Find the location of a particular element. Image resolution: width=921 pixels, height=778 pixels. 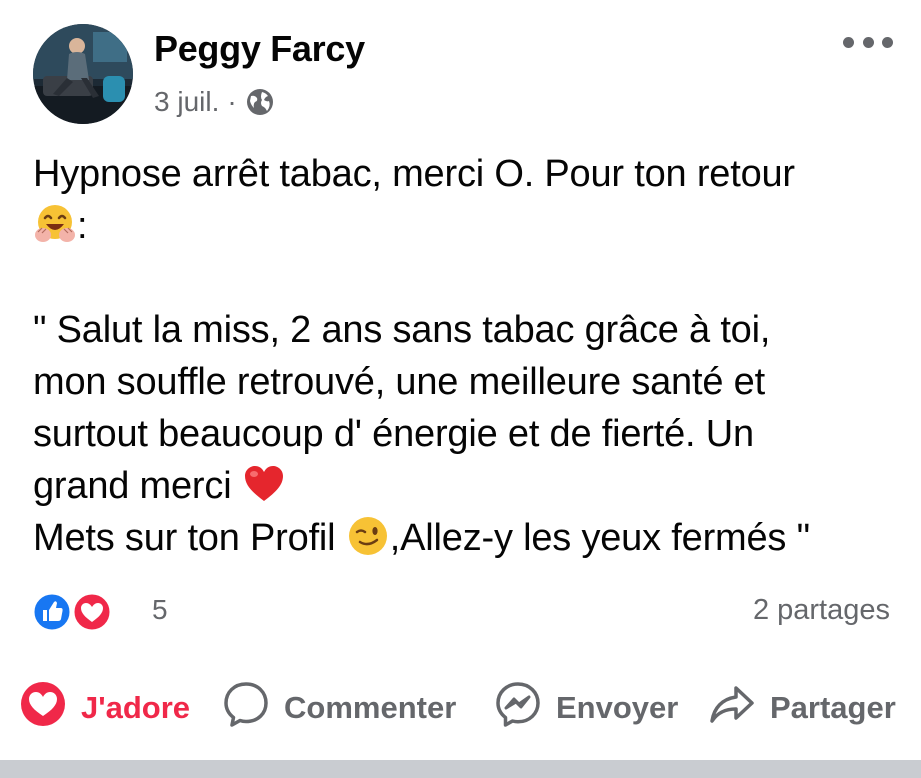

post-meta: 3 juil. · is located at coordinates (214, 102).